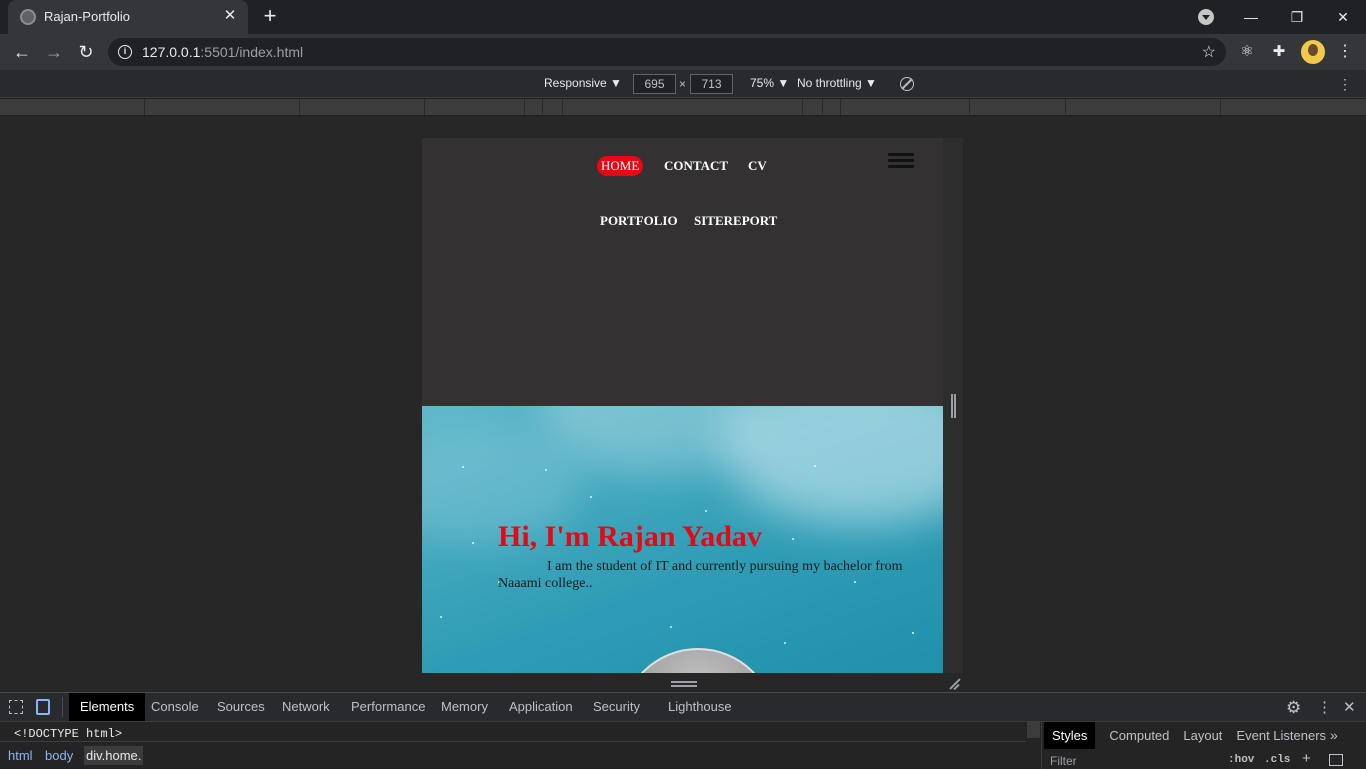  I want to click on device-select: Responsive ▼, so click(583, 83).